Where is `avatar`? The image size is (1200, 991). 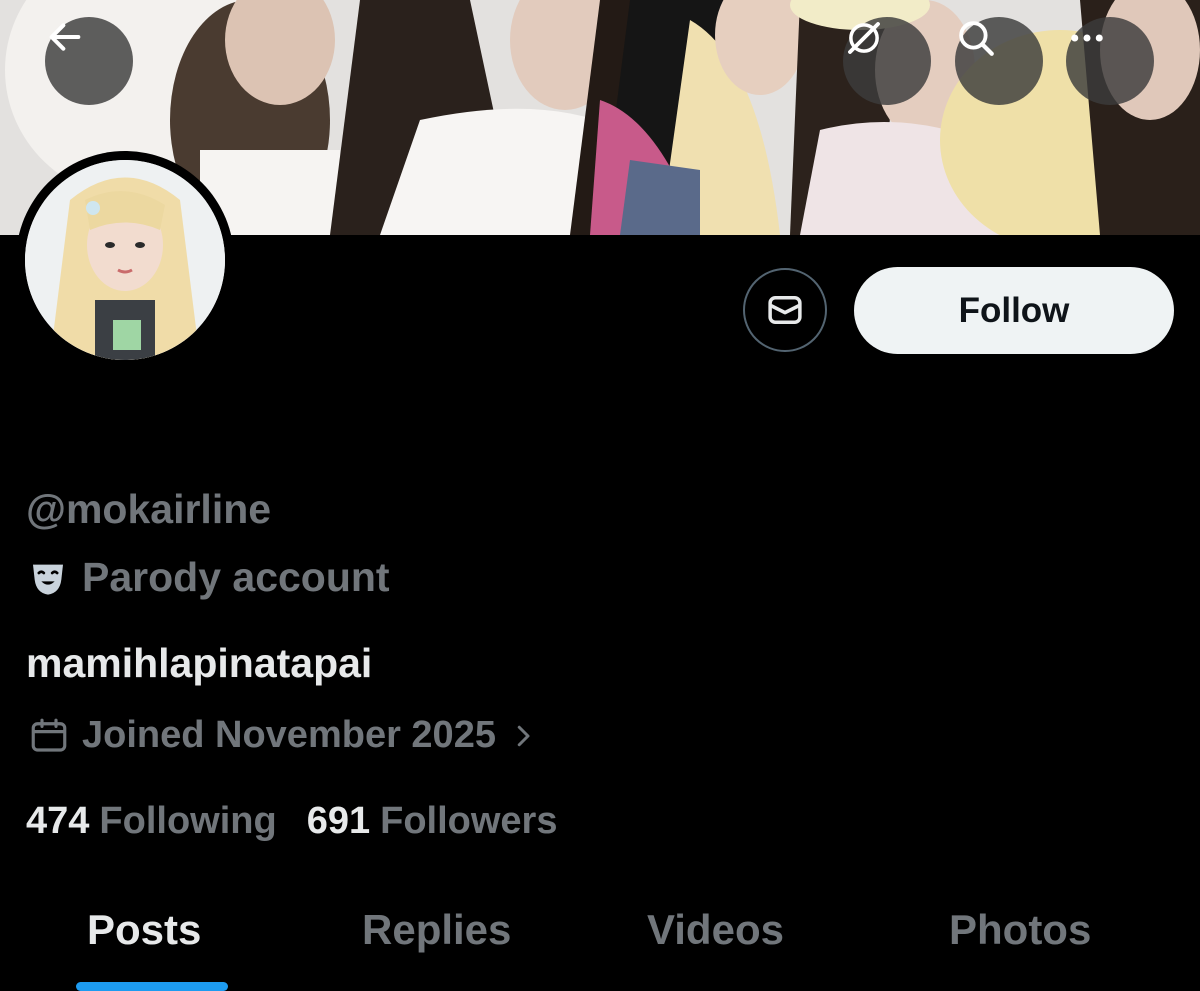 avatar is located at coordinates (125, 260).